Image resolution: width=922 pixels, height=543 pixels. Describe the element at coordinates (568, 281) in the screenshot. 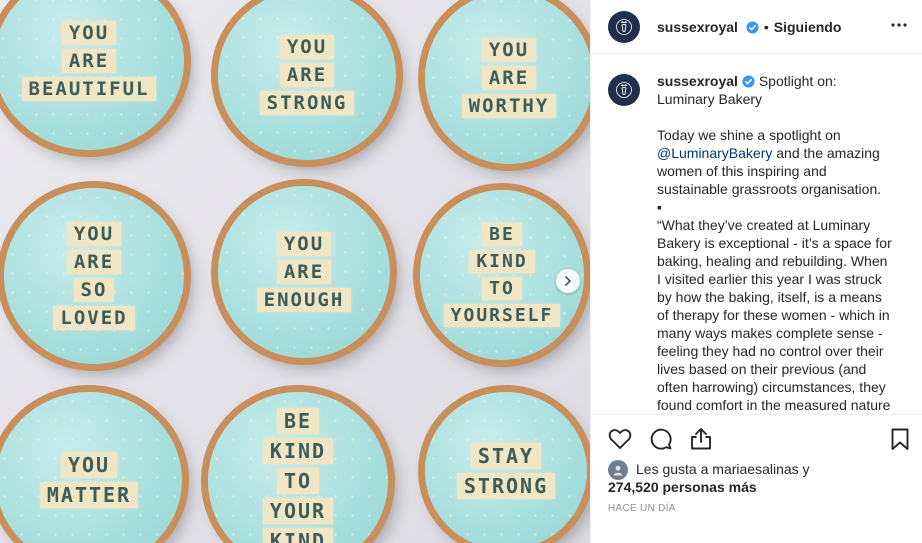

I see `chevron-right-icon` at that location.